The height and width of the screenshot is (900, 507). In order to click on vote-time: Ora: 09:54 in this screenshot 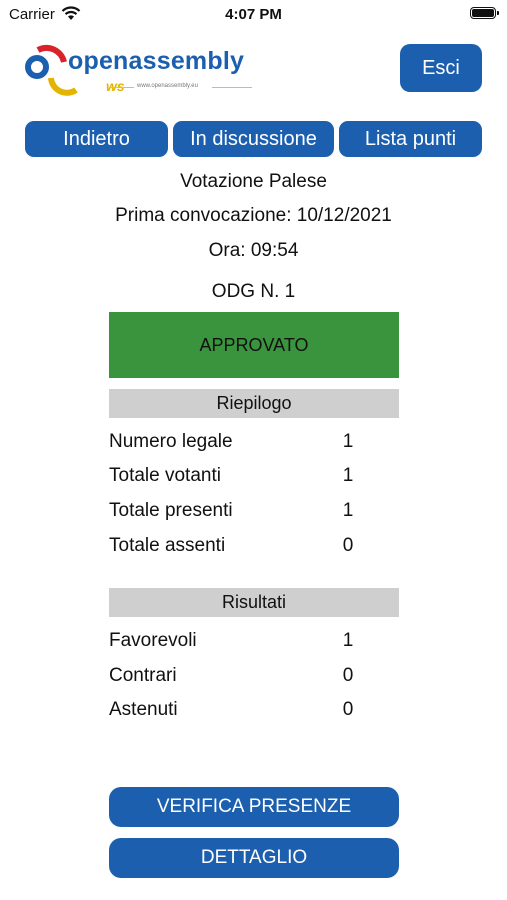, I will do `click(253, 250)`.